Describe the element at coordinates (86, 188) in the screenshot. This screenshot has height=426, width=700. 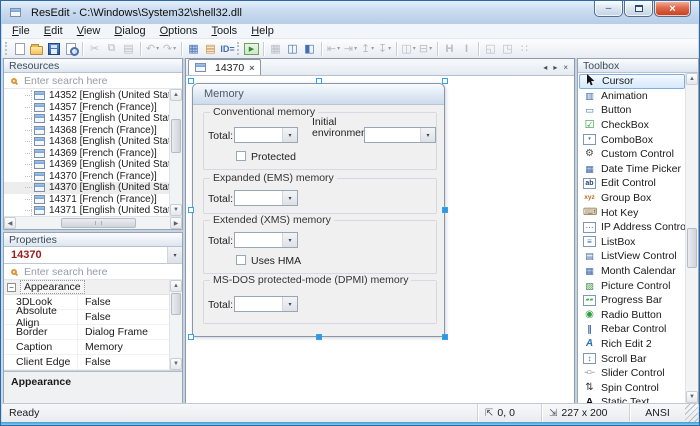
I see `tree-item-selected: 14370 [English (United States)]` at that location.